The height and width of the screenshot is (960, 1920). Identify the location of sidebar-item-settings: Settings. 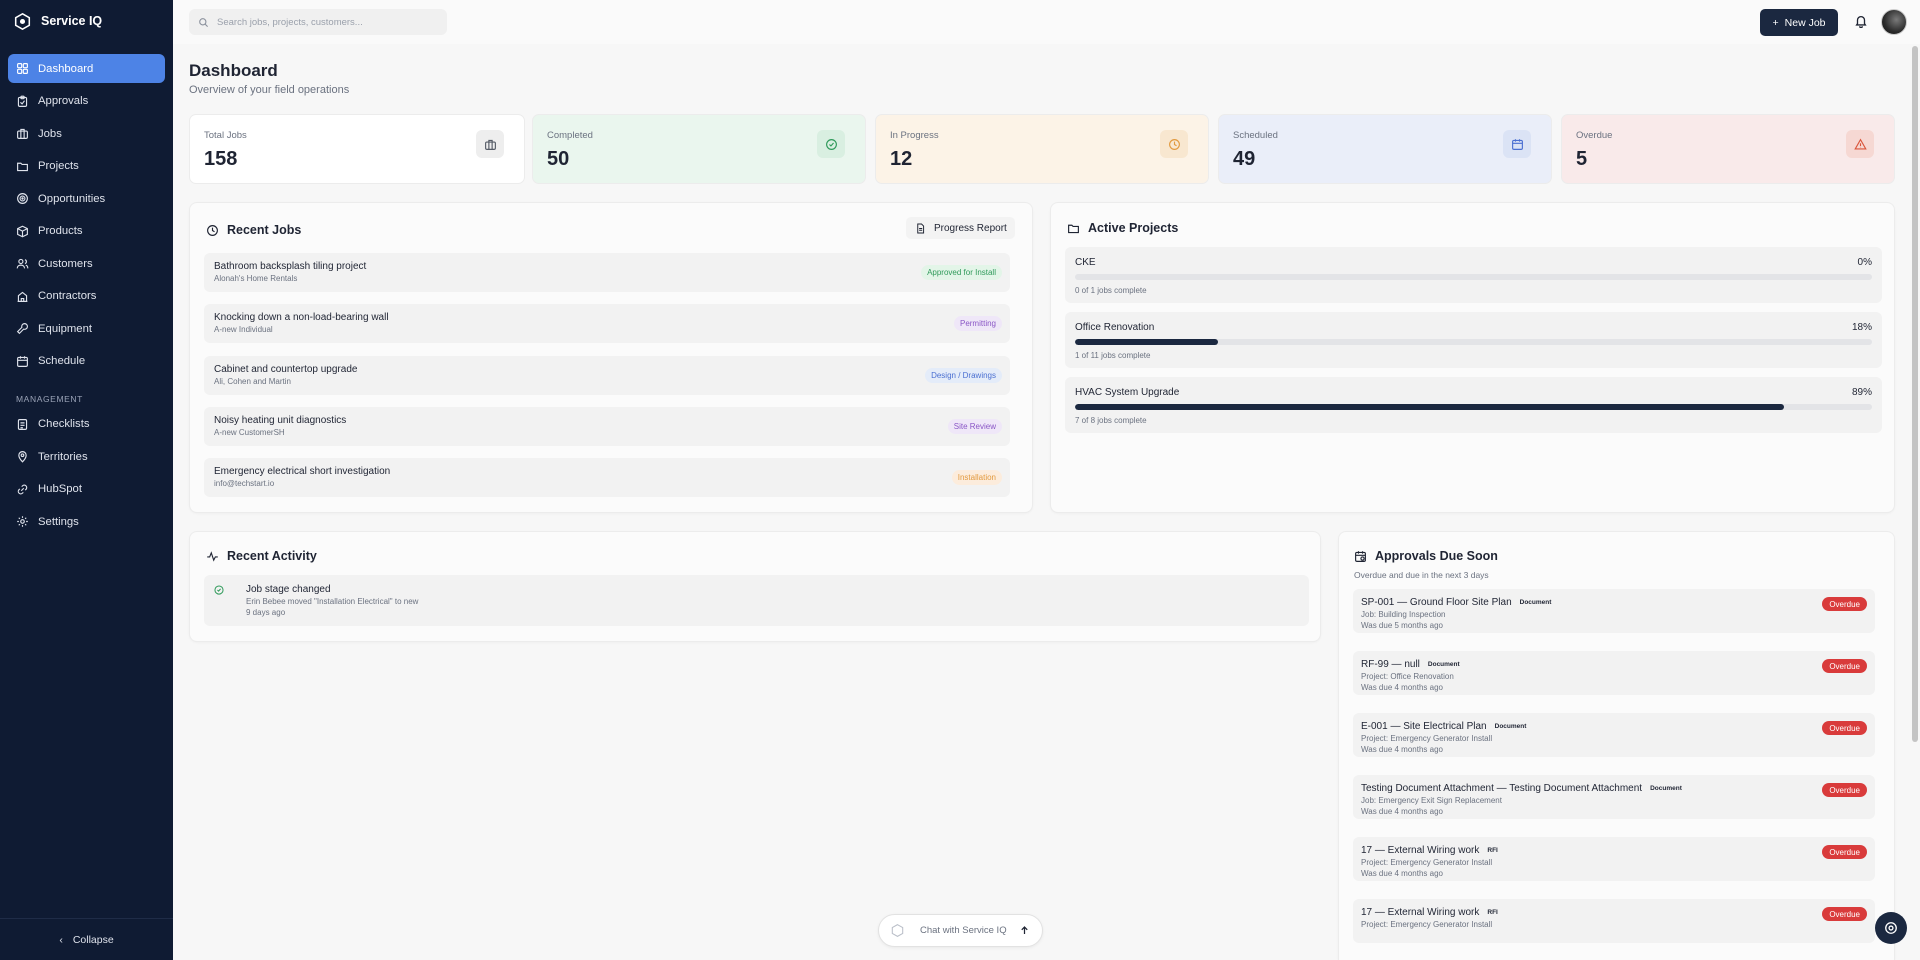
(86, 521).